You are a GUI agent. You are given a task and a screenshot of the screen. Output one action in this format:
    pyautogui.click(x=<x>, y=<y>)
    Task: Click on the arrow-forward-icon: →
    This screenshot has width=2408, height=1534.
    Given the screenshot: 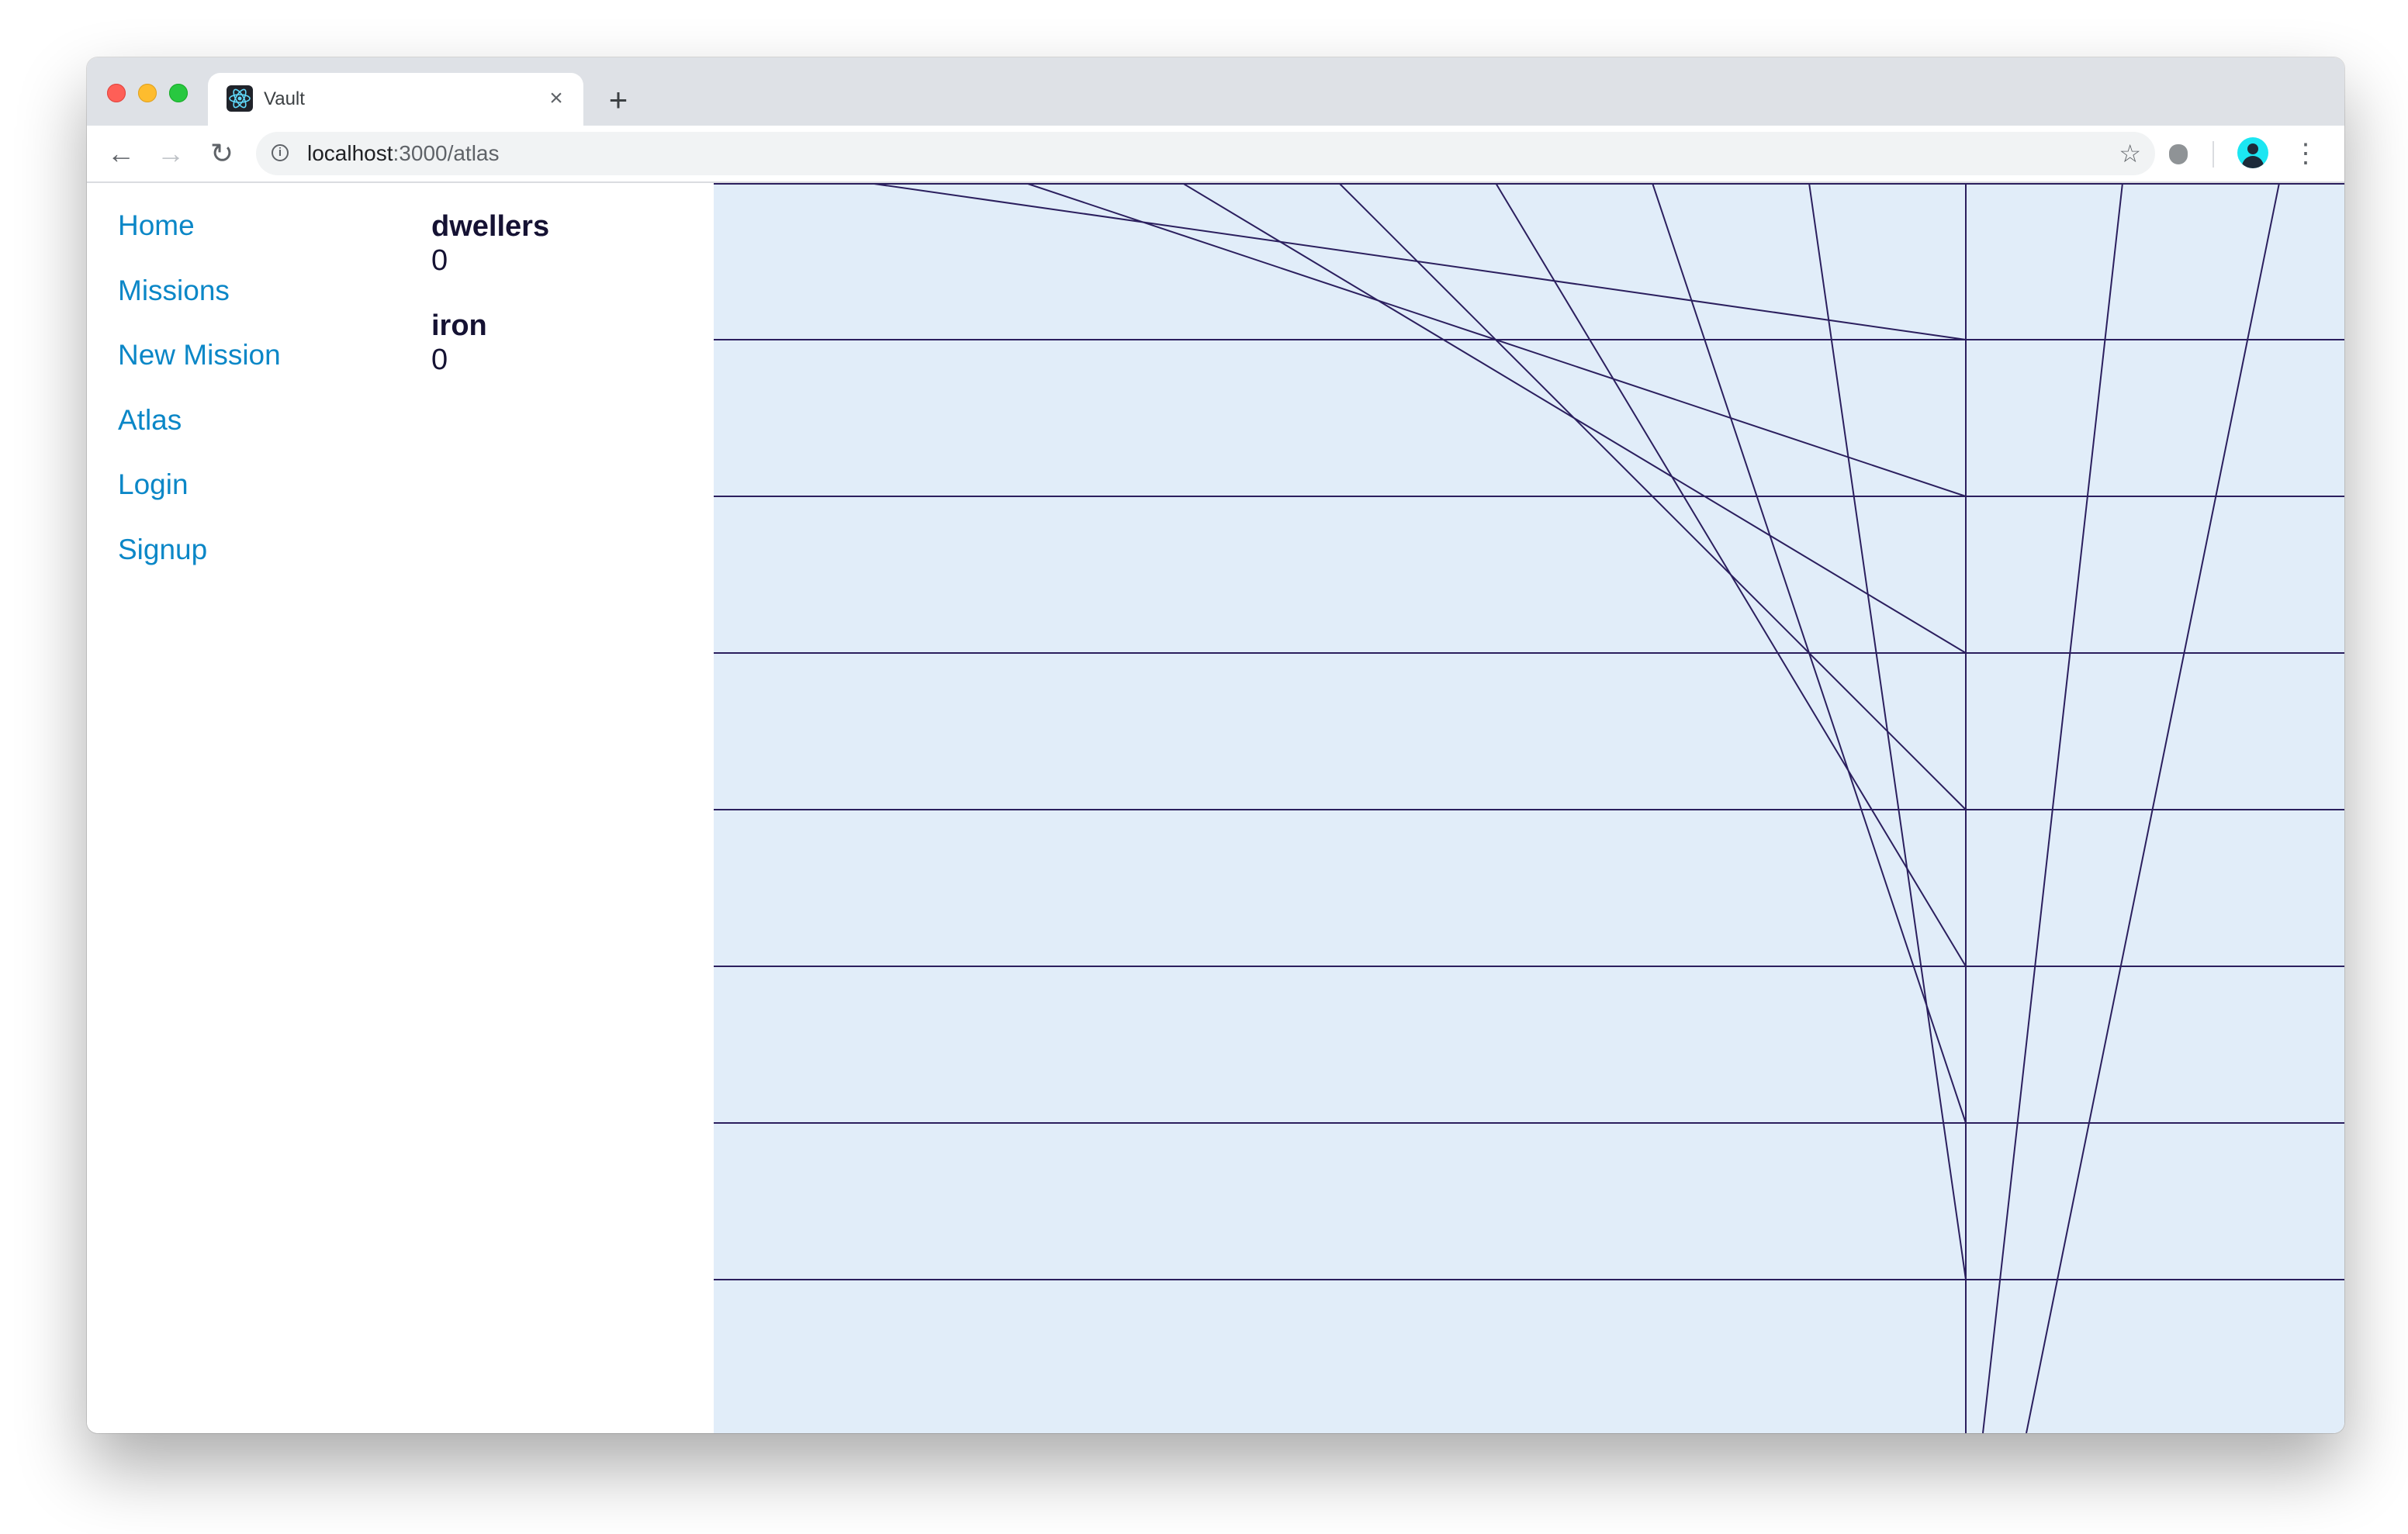 What is the action you would take?
    pyautogui.click(x=170, y=153)
    